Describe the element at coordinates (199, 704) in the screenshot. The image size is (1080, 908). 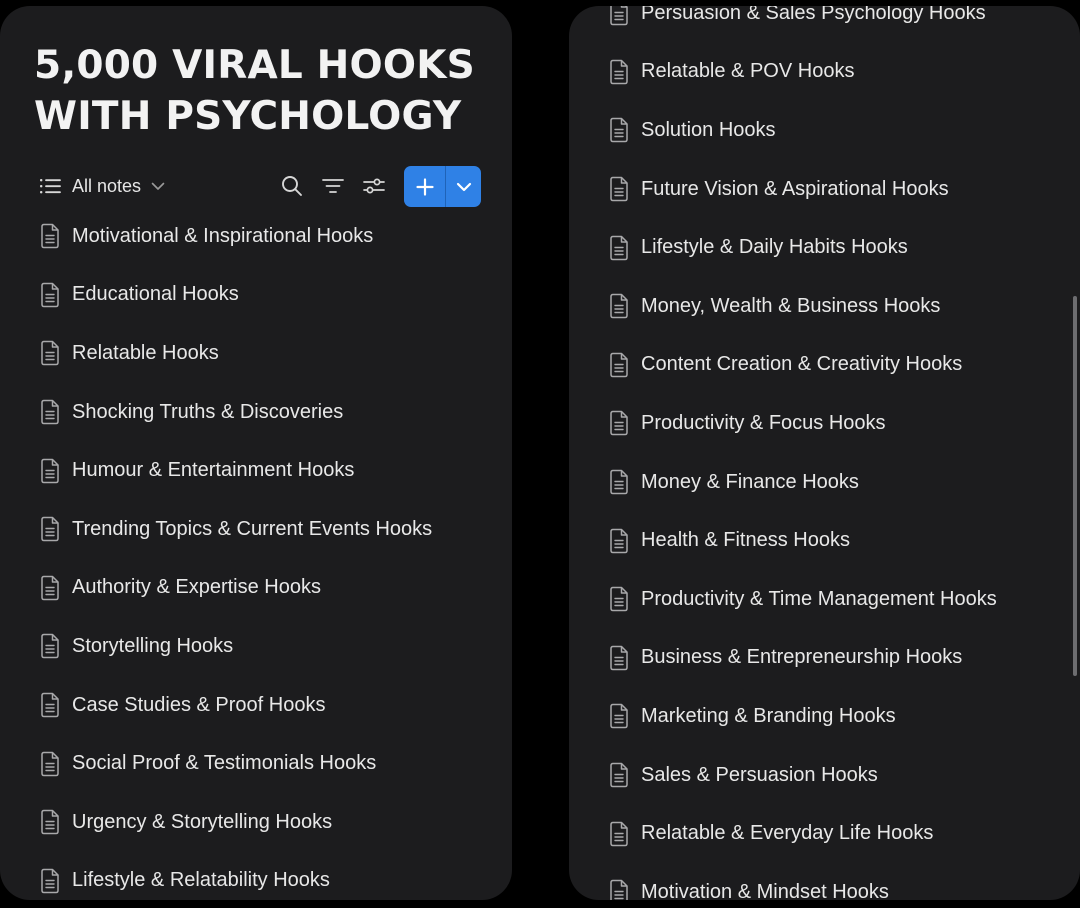
I see `note-title: Case Studies & Proof Hooks` at that location.